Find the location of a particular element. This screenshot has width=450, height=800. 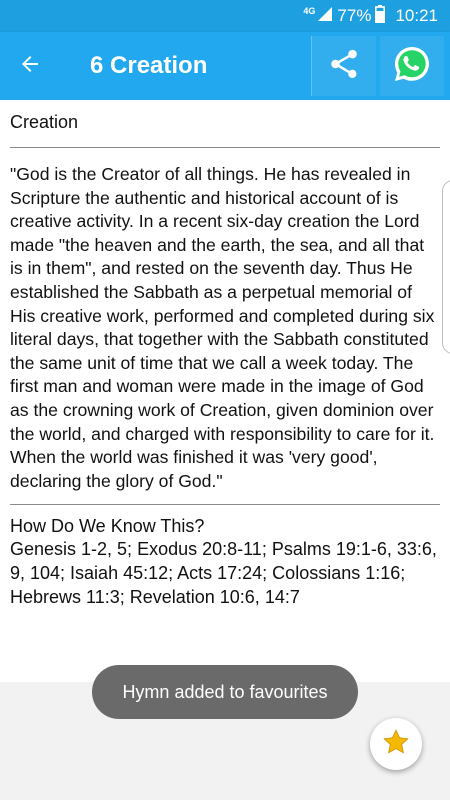

references-heading: How Do We Know This? is located at coordinates (107, 526).